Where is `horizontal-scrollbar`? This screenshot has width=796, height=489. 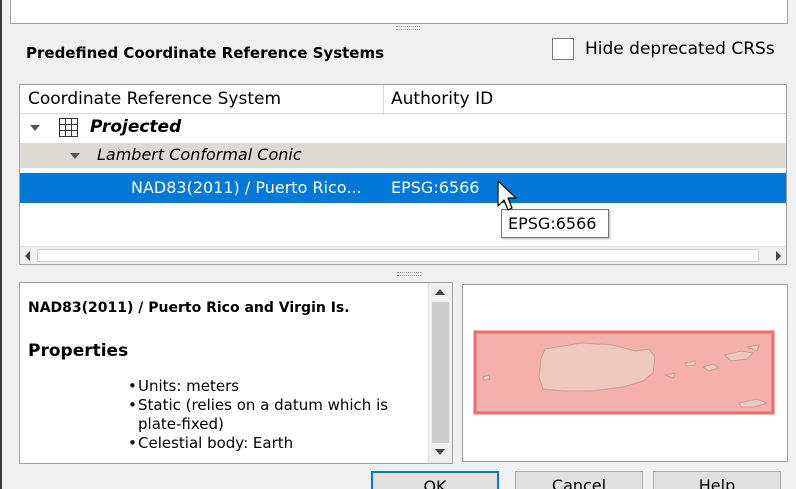 horizontal-scrollbar is located at coordinates (403, 255).